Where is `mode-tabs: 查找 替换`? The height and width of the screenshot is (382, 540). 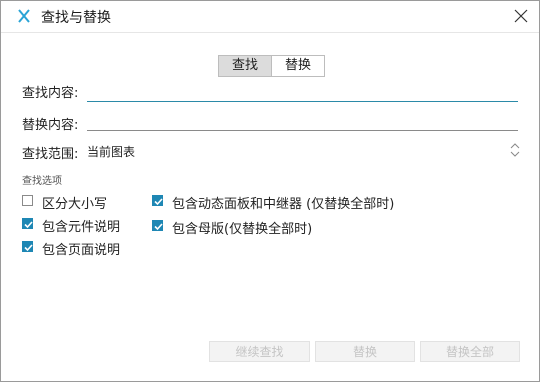
mode-tabs: 查找 替换 is located at coordinates (271, 66).